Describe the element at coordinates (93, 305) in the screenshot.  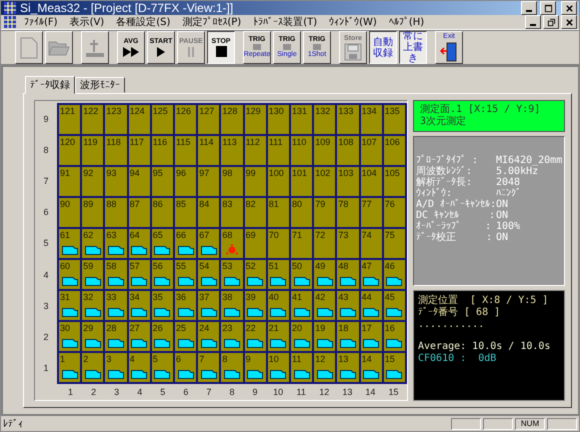
I see `grid-cell: 32` at that location.